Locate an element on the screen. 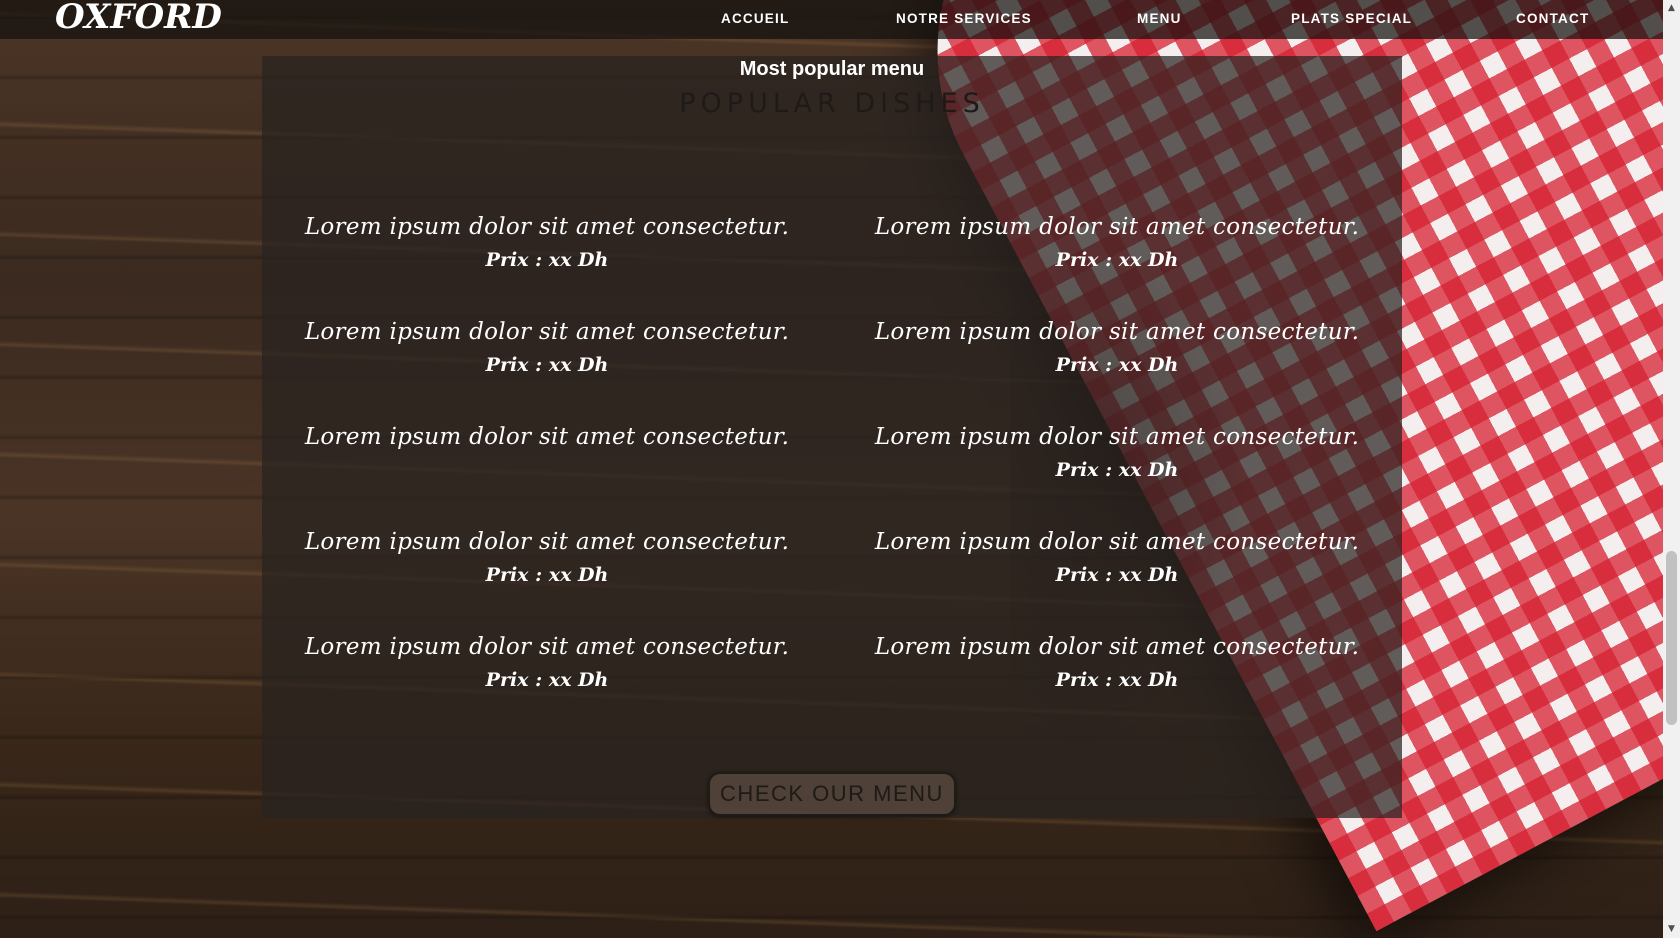 The height and width of the screenshot is (938, 1680). section-kicker: Most popular menu is located at coordinates (832, 69).